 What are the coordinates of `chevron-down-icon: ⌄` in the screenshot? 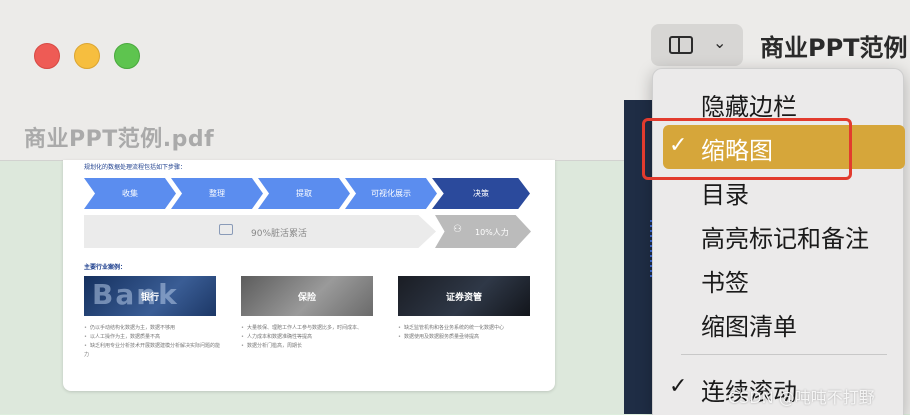 It's located at (720, 42).